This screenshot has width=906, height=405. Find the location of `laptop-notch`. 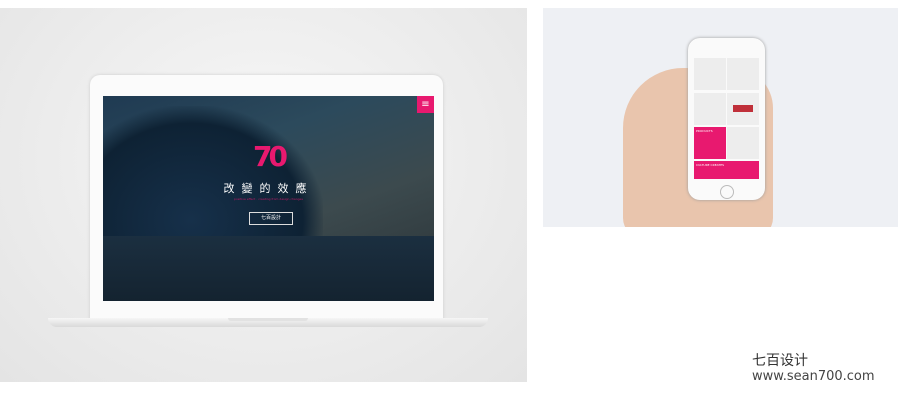

laptop-notch is located at coordinates (268, 319).